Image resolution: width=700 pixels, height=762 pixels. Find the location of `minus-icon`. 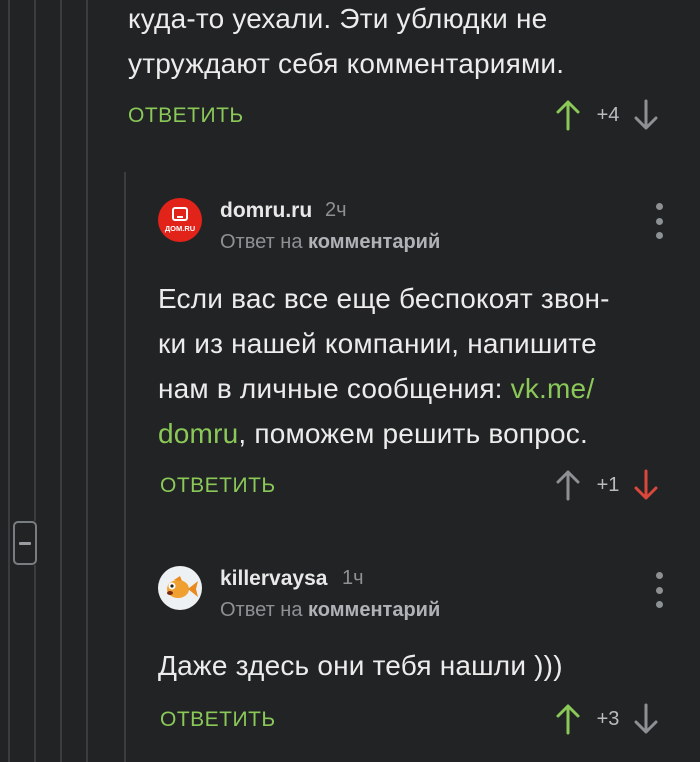

minus-icon is located at coordinates (25, 543).